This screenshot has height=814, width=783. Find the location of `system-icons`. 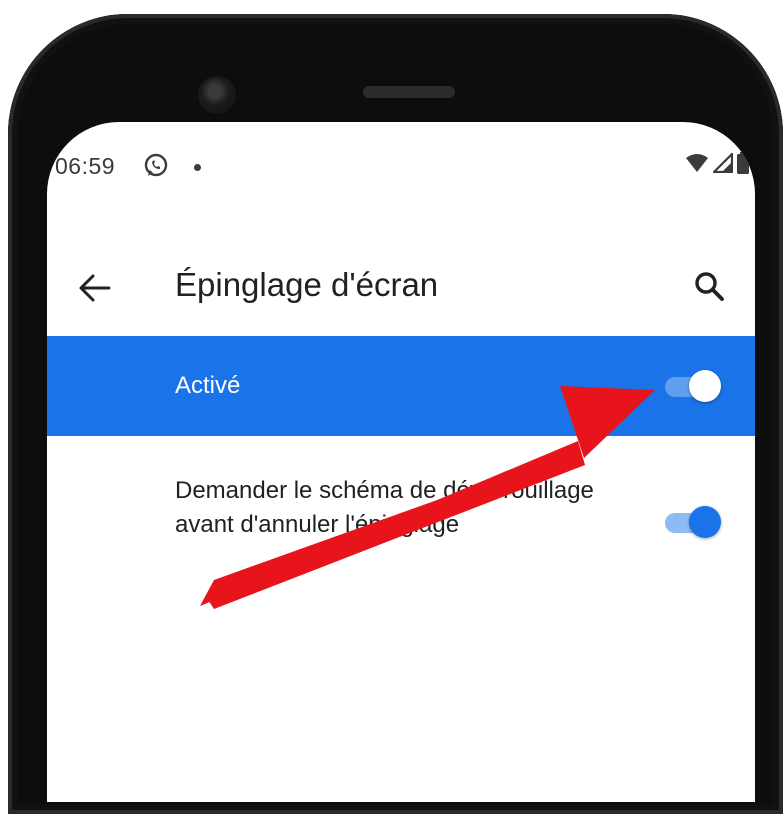

system-icons is located at coordinates (717, 163).